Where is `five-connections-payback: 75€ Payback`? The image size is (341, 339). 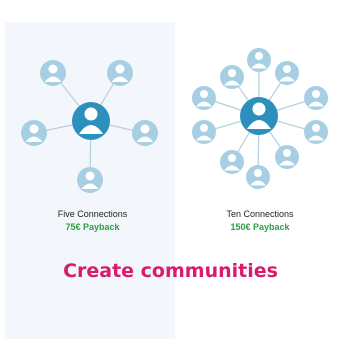 five-connections-payback: 75€ Payback is located at coordinates (92, 227).